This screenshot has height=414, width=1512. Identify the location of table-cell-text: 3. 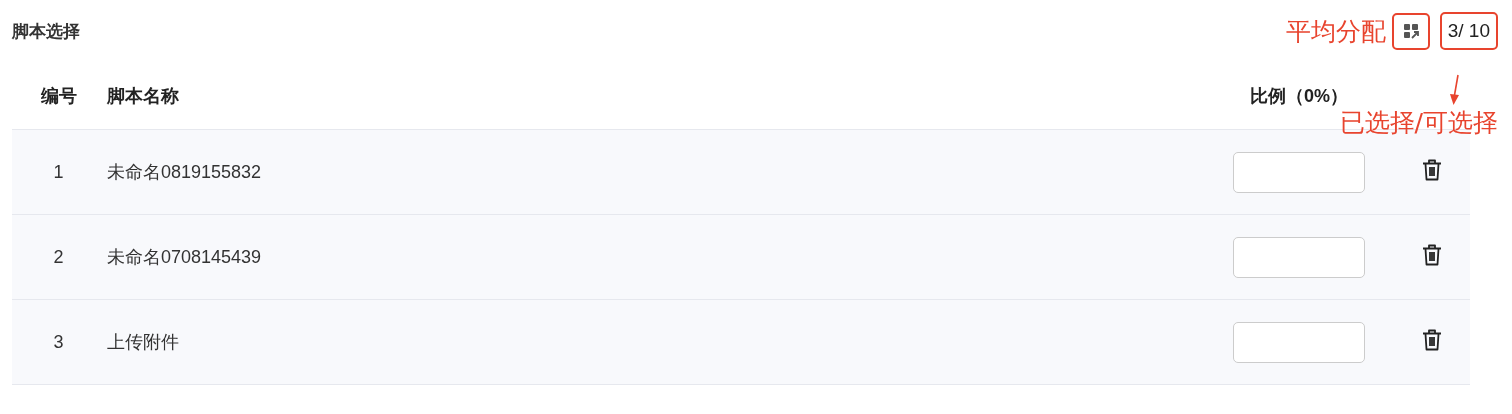
(58, 342).